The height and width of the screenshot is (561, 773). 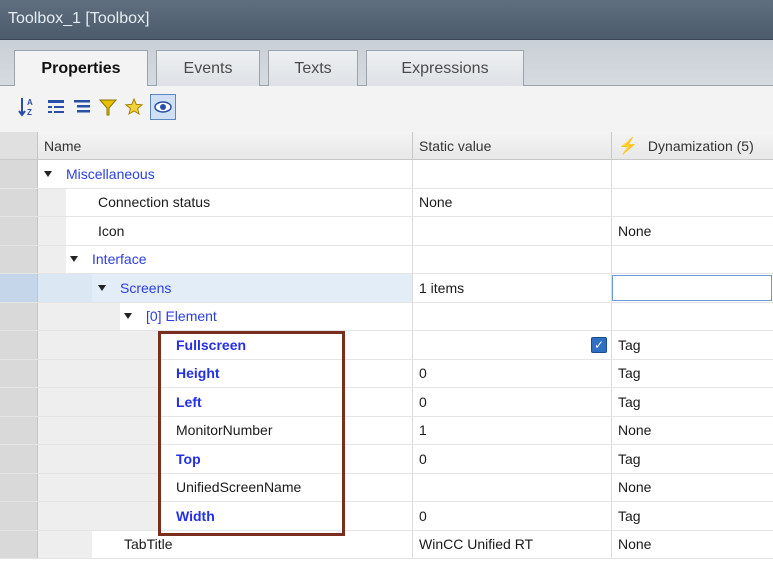 I want to click on row-label: Interface, so click(x=119, y=259).